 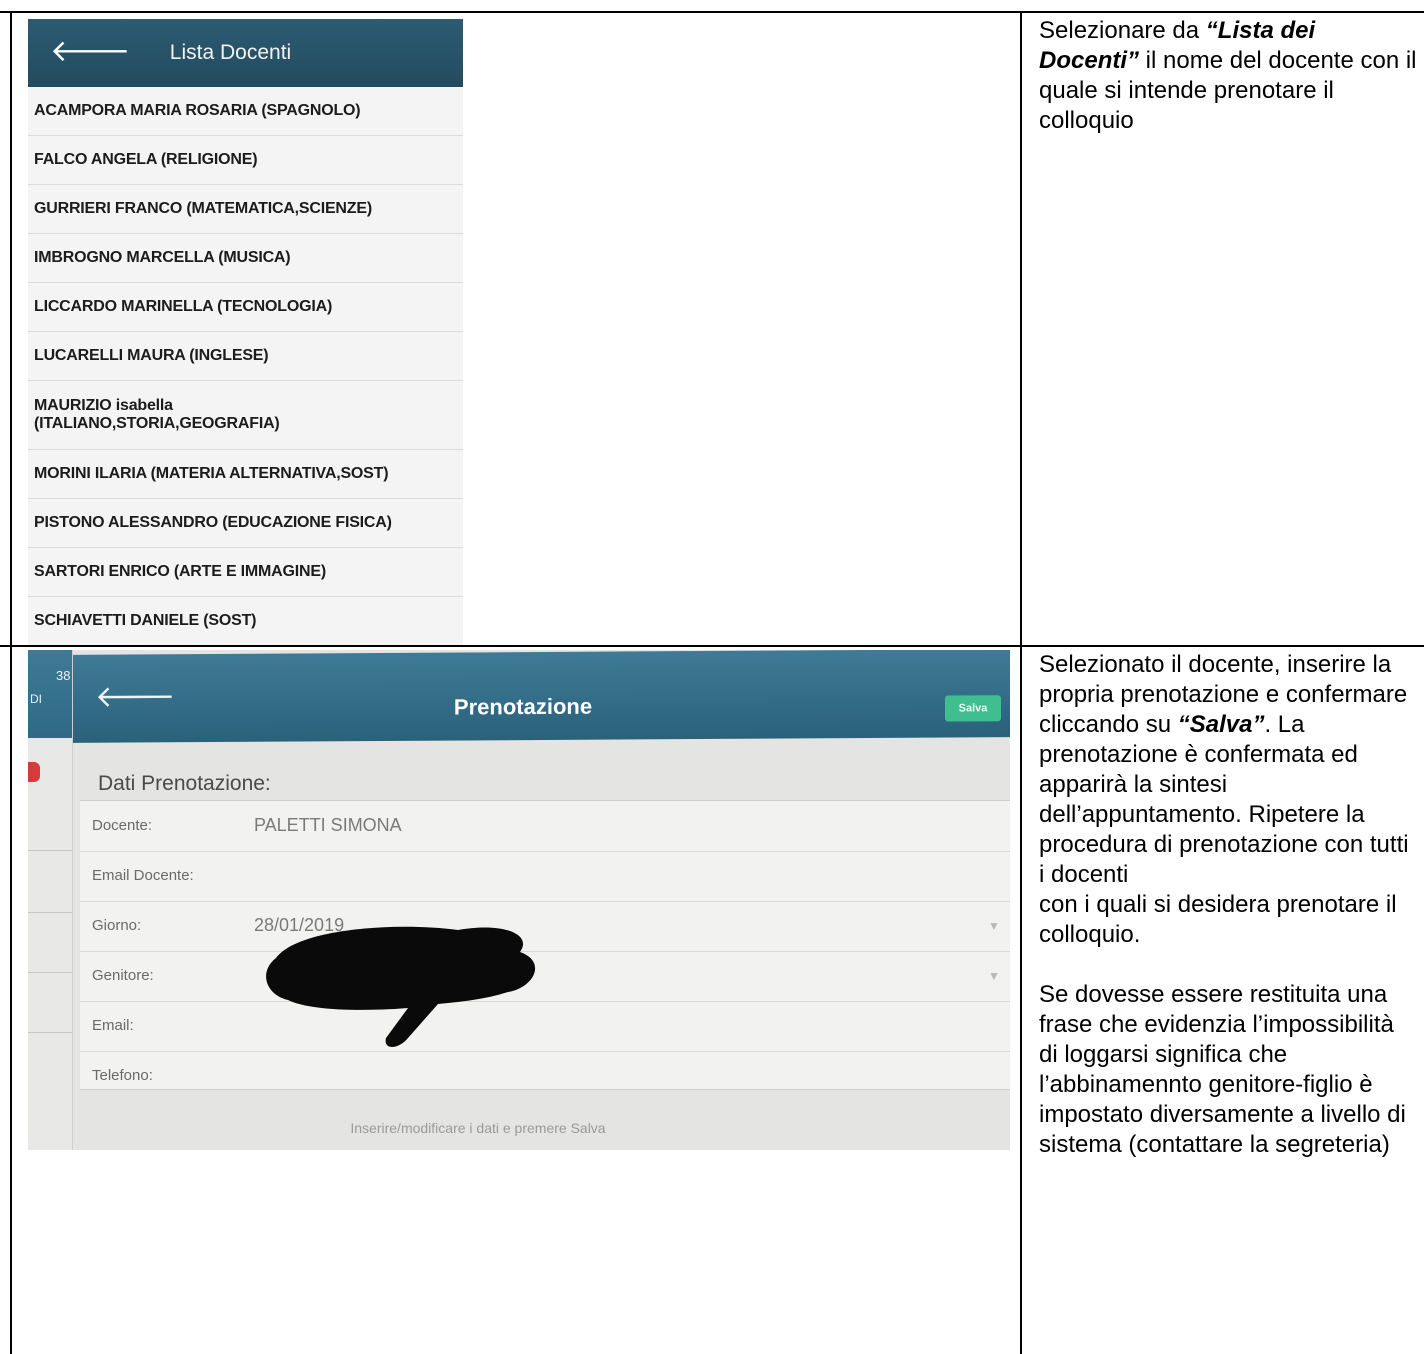 I want to click on teacher-list-title: Lista Docenti, so click(x=230, y=52).